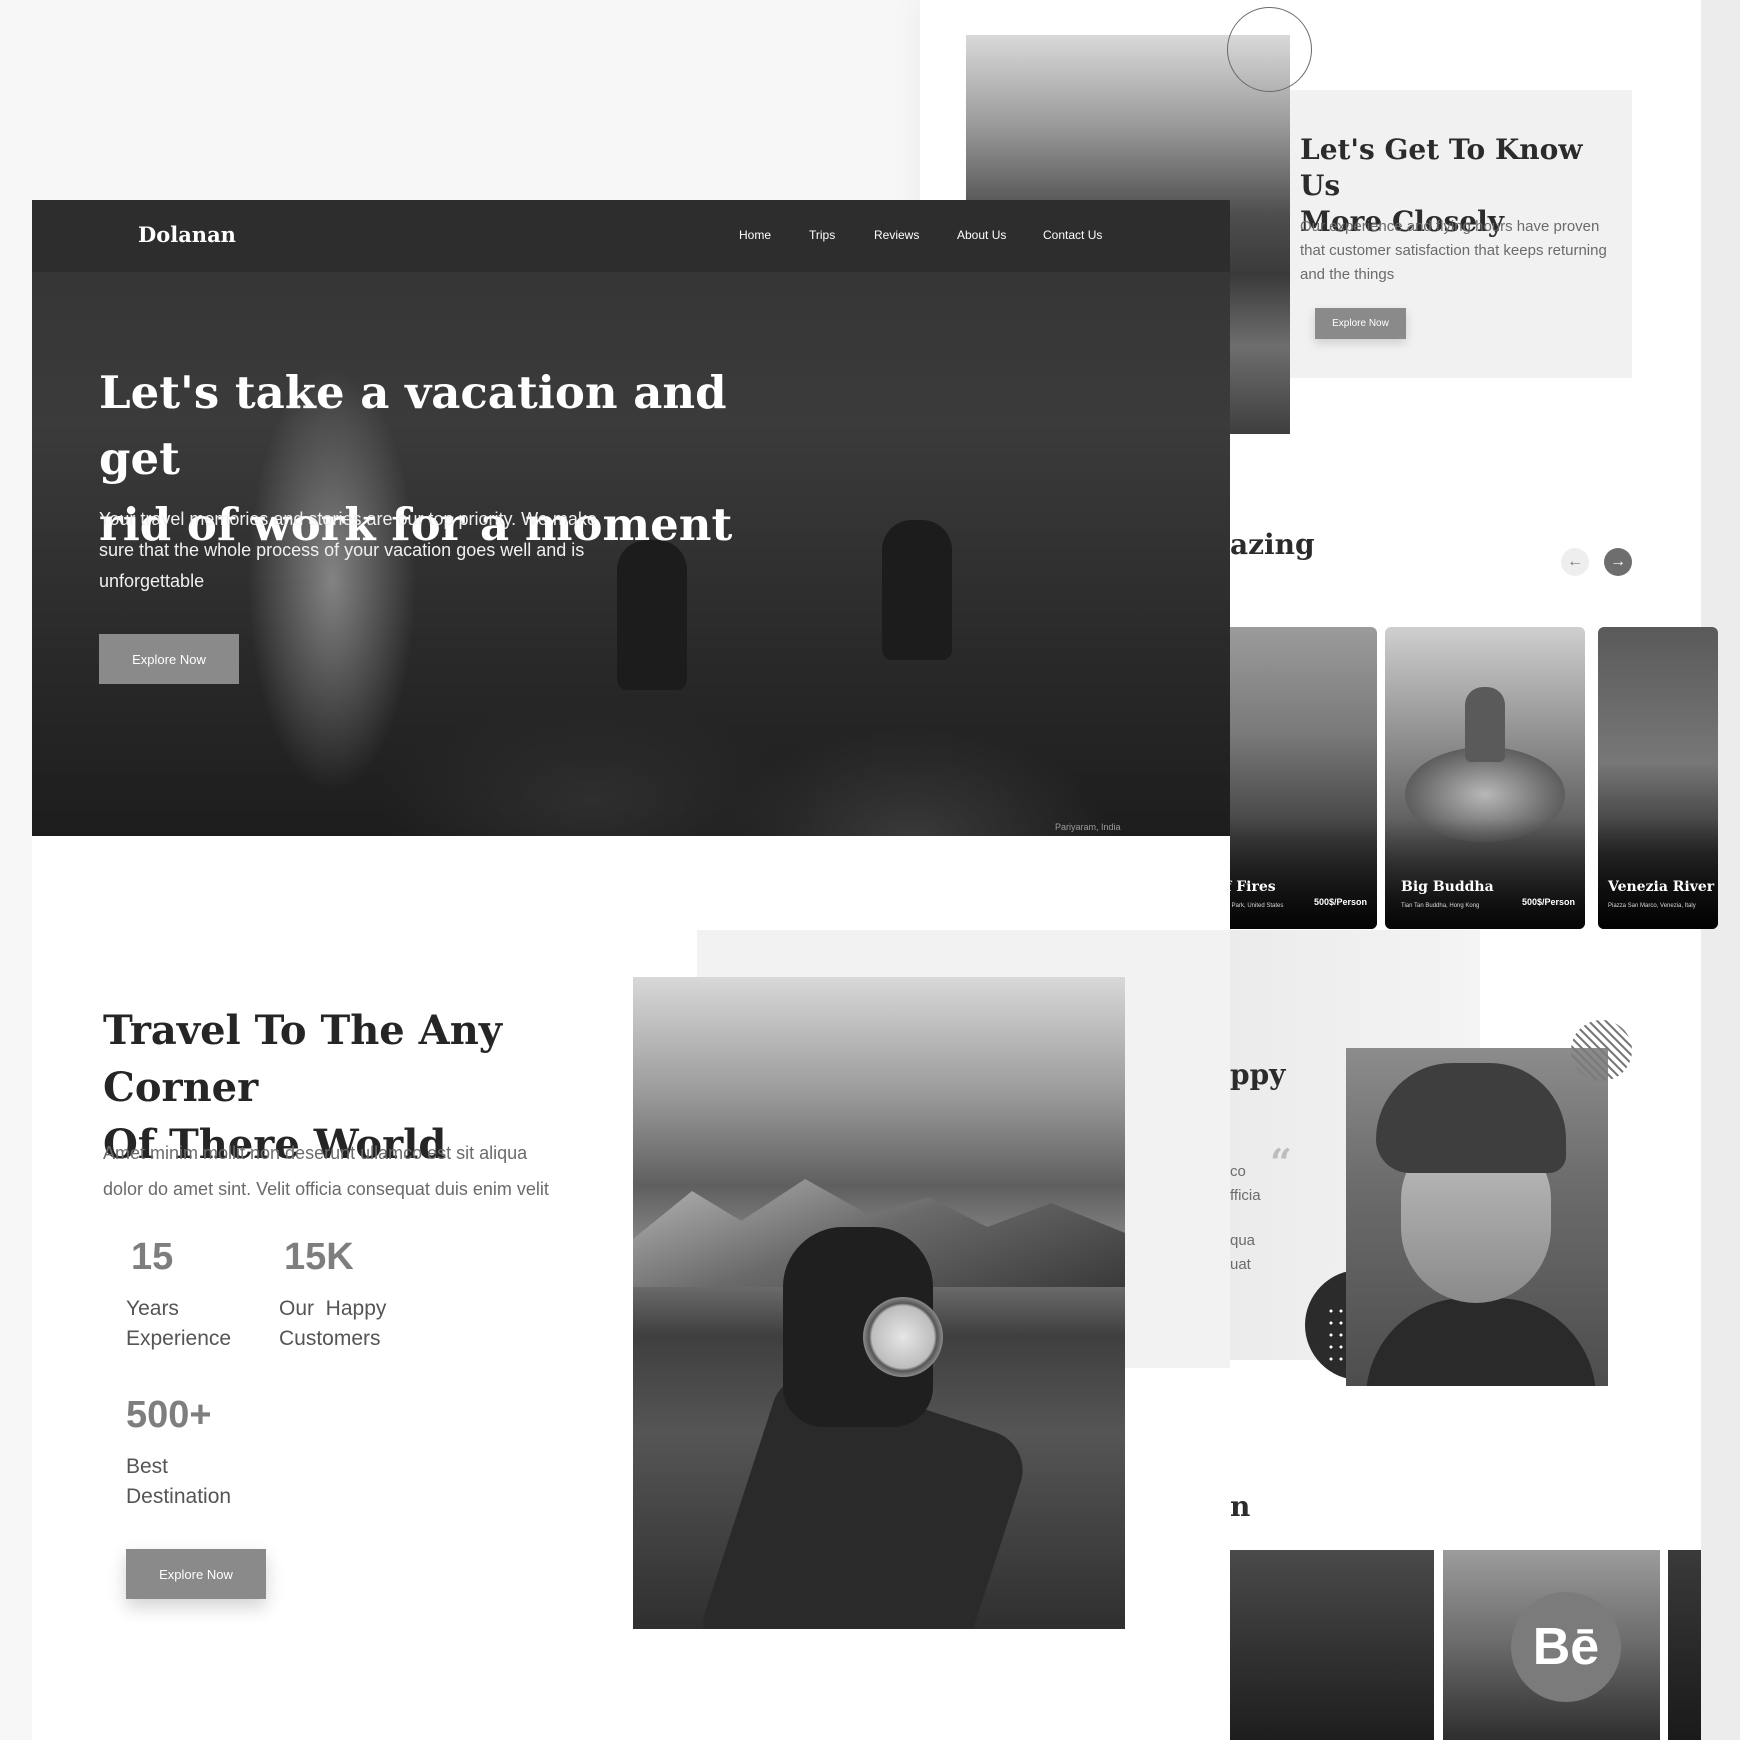 This screenshot has width=1740, height=1740. What do you see at coordinates (147, 1466) in the screenshot?
I see `stat-label-line: Best` at bounding box center [147, 1466].